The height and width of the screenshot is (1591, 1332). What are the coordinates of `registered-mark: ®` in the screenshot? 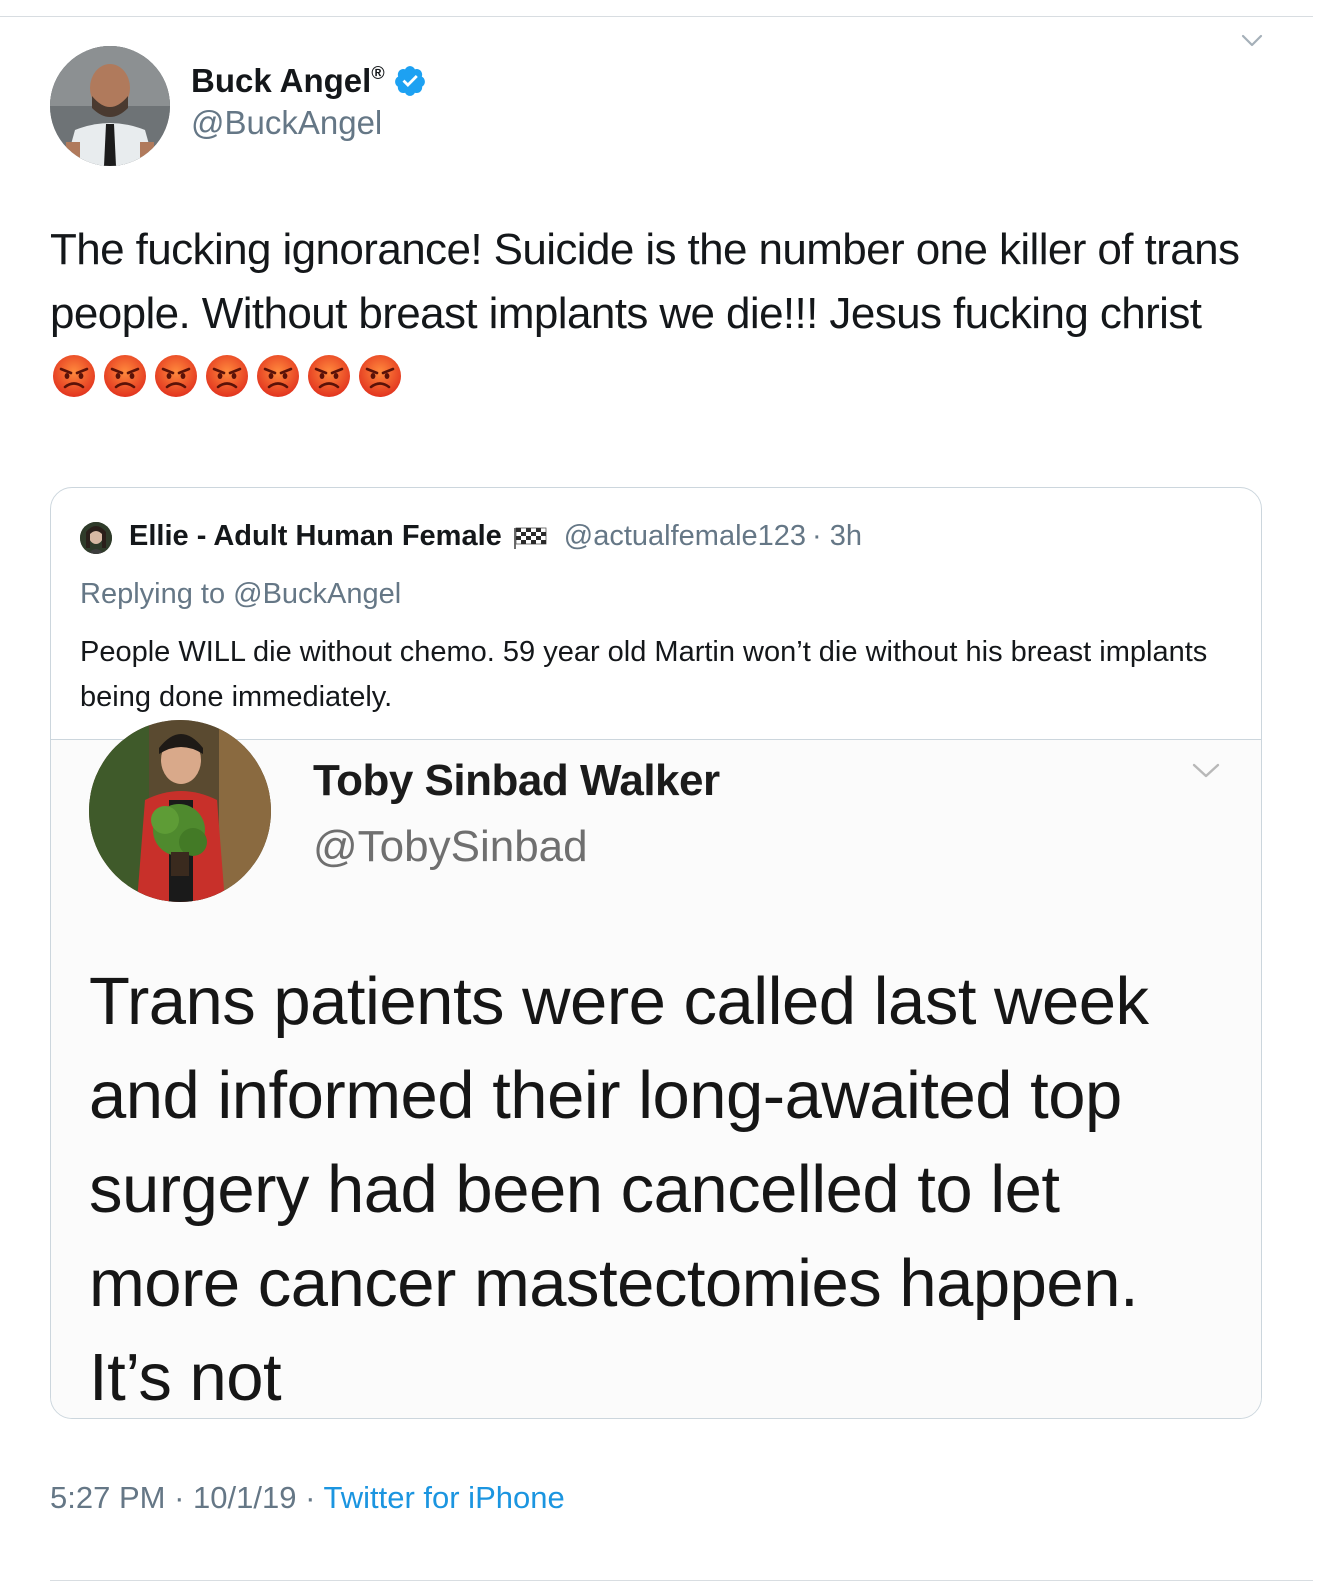 It's located at (378, 72).